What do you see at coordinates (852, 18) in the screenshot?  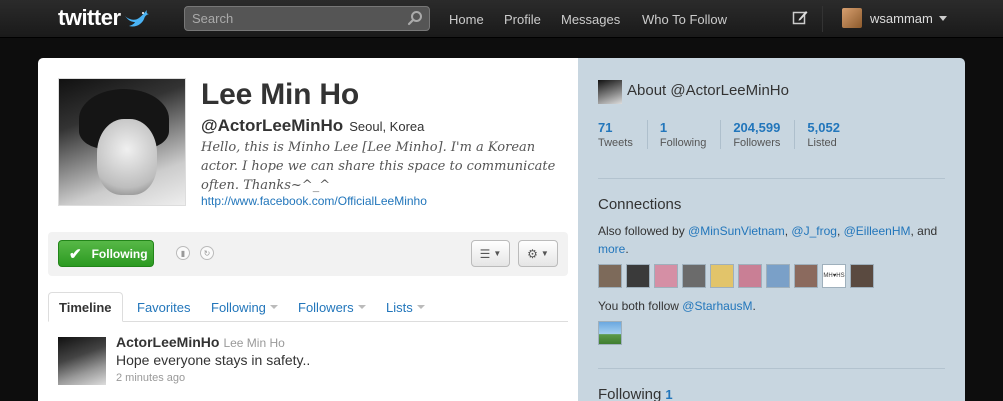 I see `user-avatar` at bounding box center [852, 18].